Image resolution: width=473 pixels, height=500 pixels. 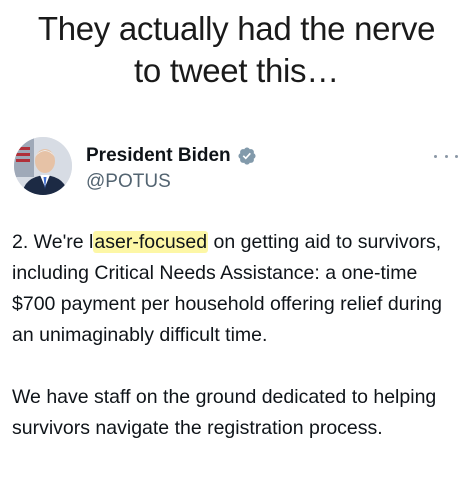 I want to click on caption-line-1: They actually had the nerve, so click(x=236, y=28).